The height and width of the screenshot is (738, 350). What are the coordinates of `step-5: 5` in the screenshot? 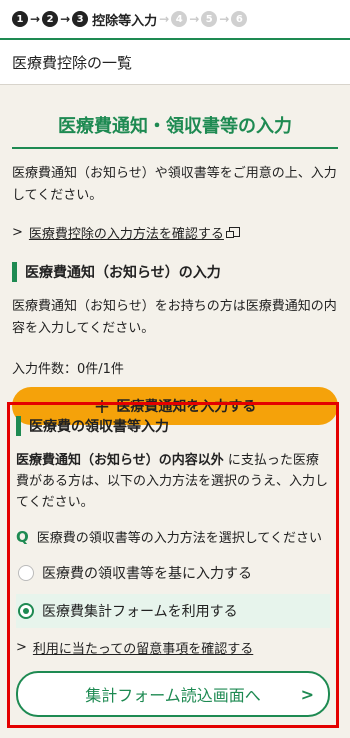 It's located at (209, 19).